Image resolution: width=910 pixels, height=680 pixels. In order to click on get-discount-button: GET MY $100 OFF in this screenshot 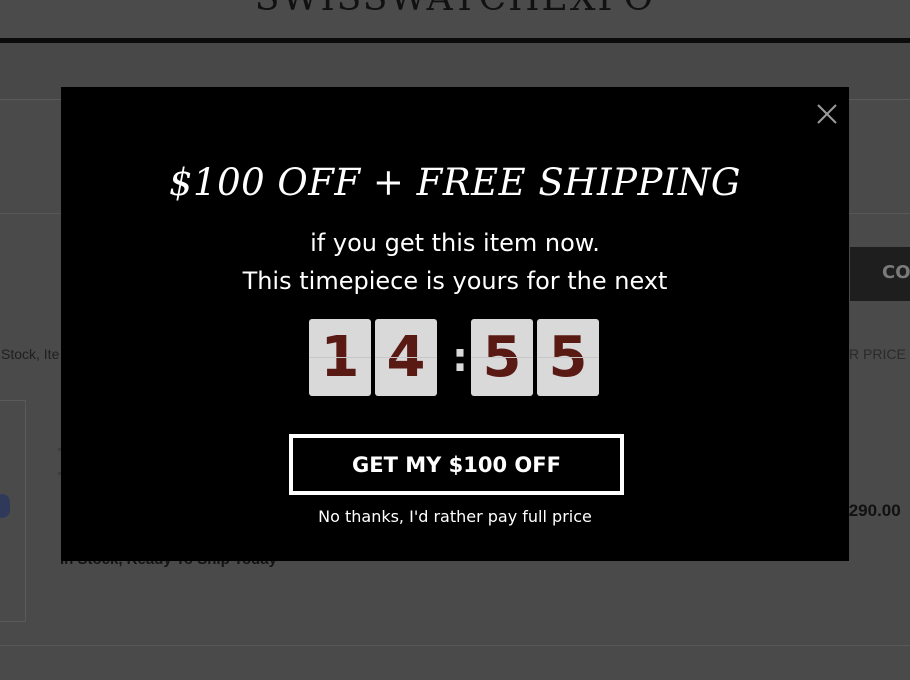, I will do `click(456, 464)`.